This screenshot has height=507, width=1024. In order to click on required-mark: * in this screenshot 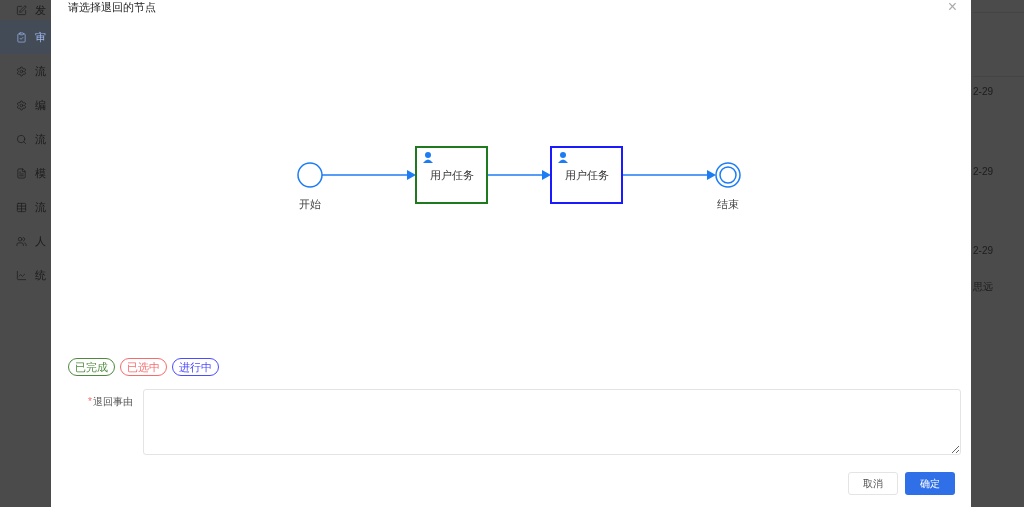, I will do `click(90, 402)`.